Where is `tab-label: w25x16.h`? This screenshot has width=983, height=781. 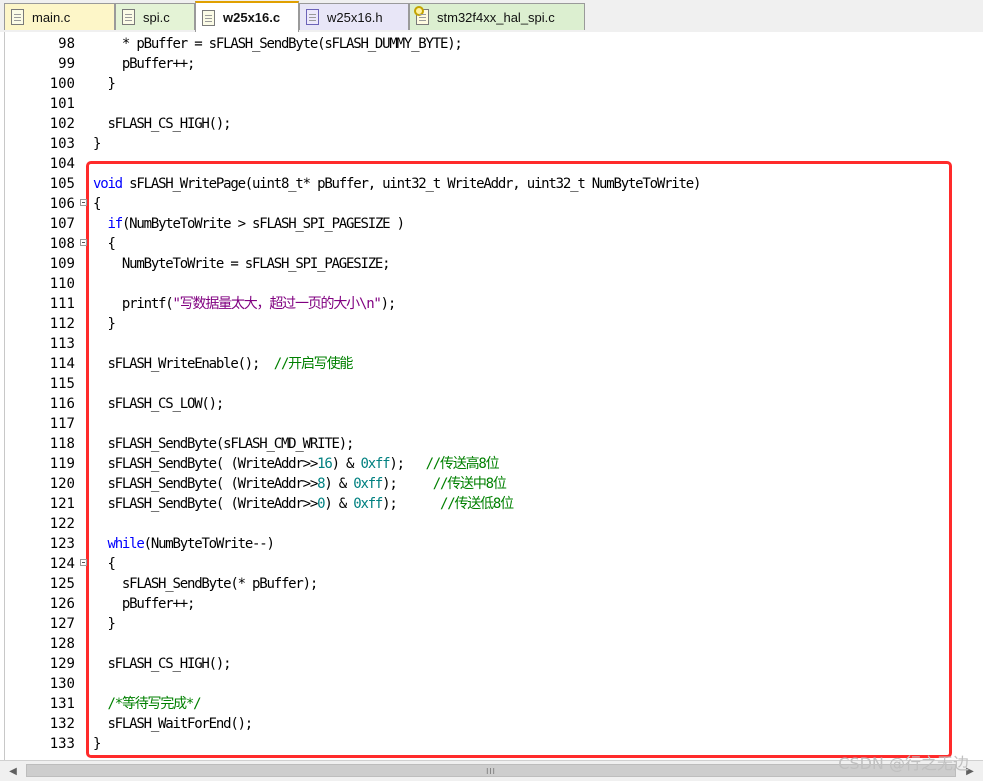 tab-label: w25x16.h is located at coordinates (355, 17).